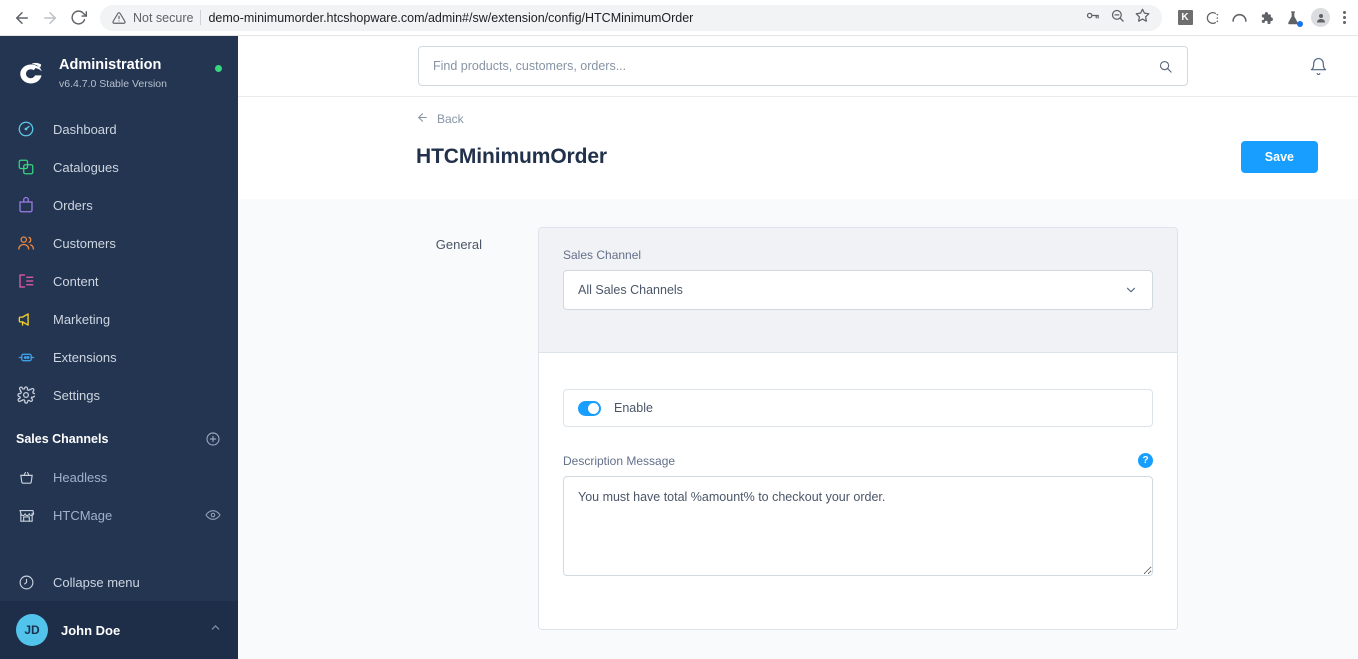 The image size is (1358, 659). I want to click on description-label-row: Description Message ?, so click(858, 460).